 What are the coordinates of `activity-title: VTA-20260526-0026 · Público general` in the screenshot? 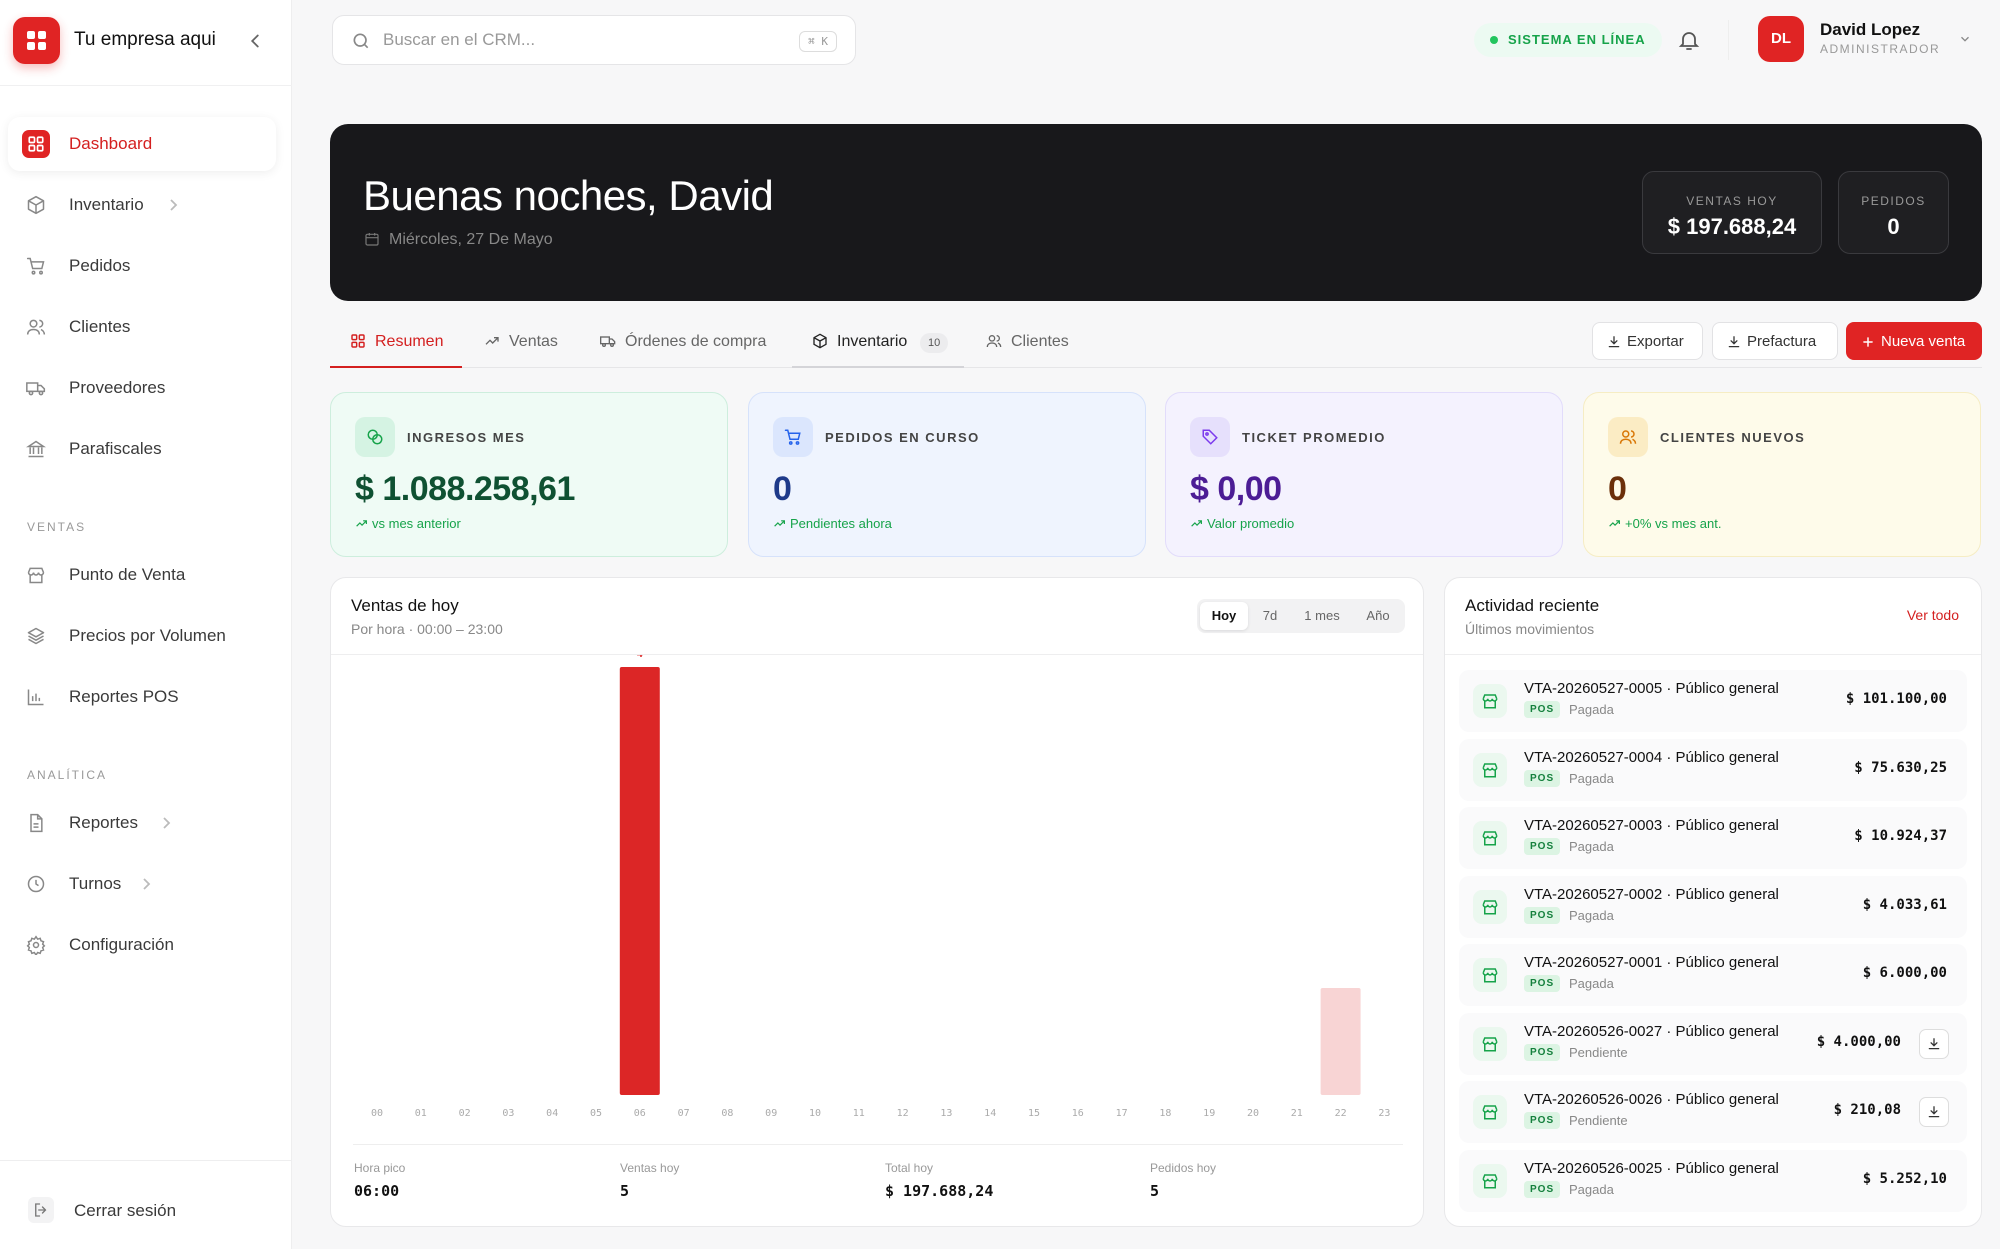 It's located at (1651, 1099).